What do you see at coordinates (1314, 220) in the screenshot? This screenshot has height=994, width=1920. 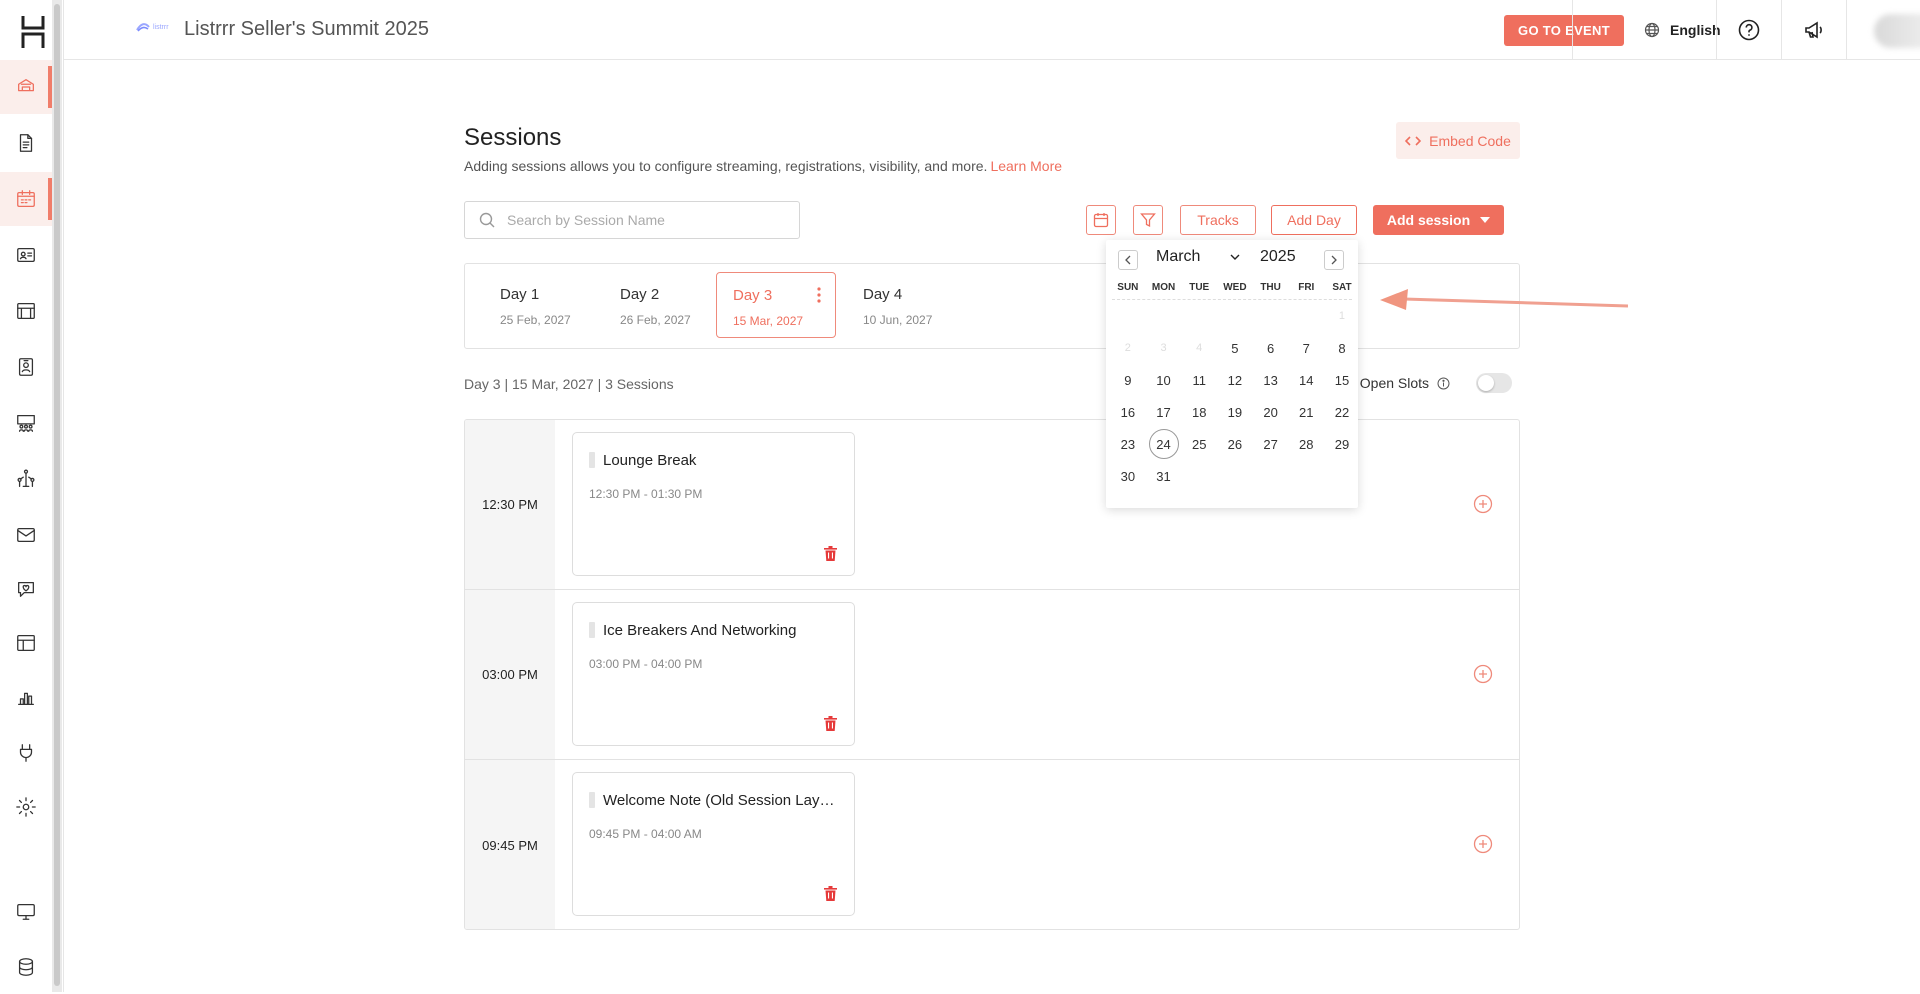 I see `add-day-button: Add Day` at bounding box center [1314, 220].